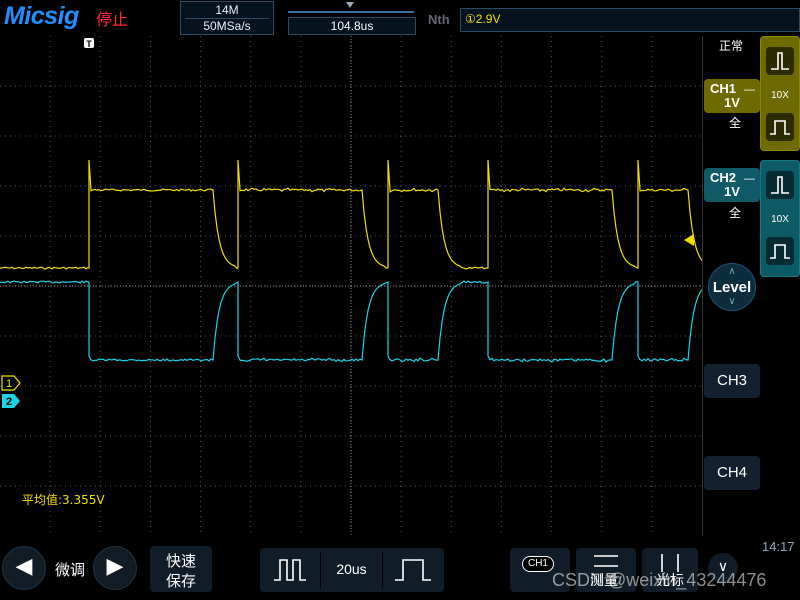 The width and height of the screenshot is (800, 600). What do you see at coordinates (227, 10) in the screenshot?
I see `memory-depth: 14M` at bounding box center [227, 10].